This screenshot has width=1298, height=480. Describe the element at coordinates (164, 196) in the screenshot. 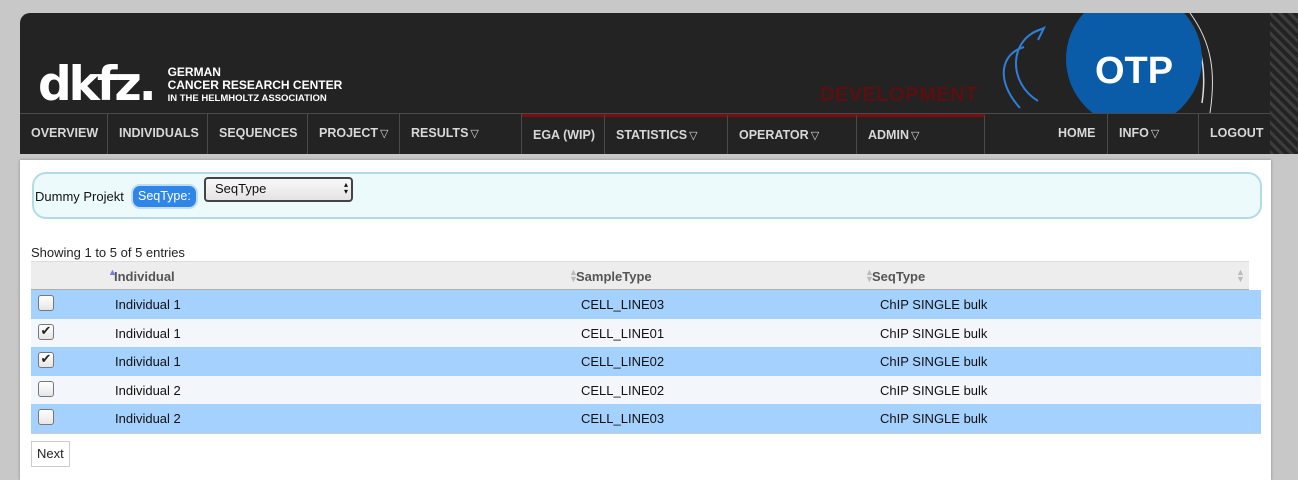

I see `seqtype-label: SeqType:` at that location.